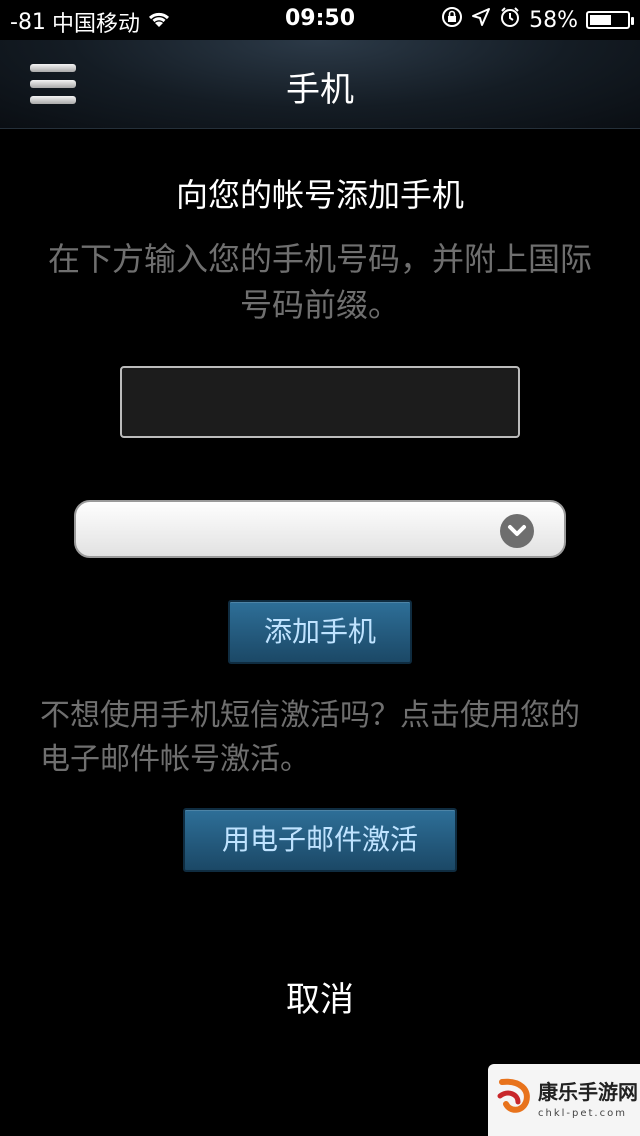  What do you see at coordinates (320, 840) in the screenshot?
I see `email-activate-button: 用电子邮件激活` at bounding box center [320, 840].